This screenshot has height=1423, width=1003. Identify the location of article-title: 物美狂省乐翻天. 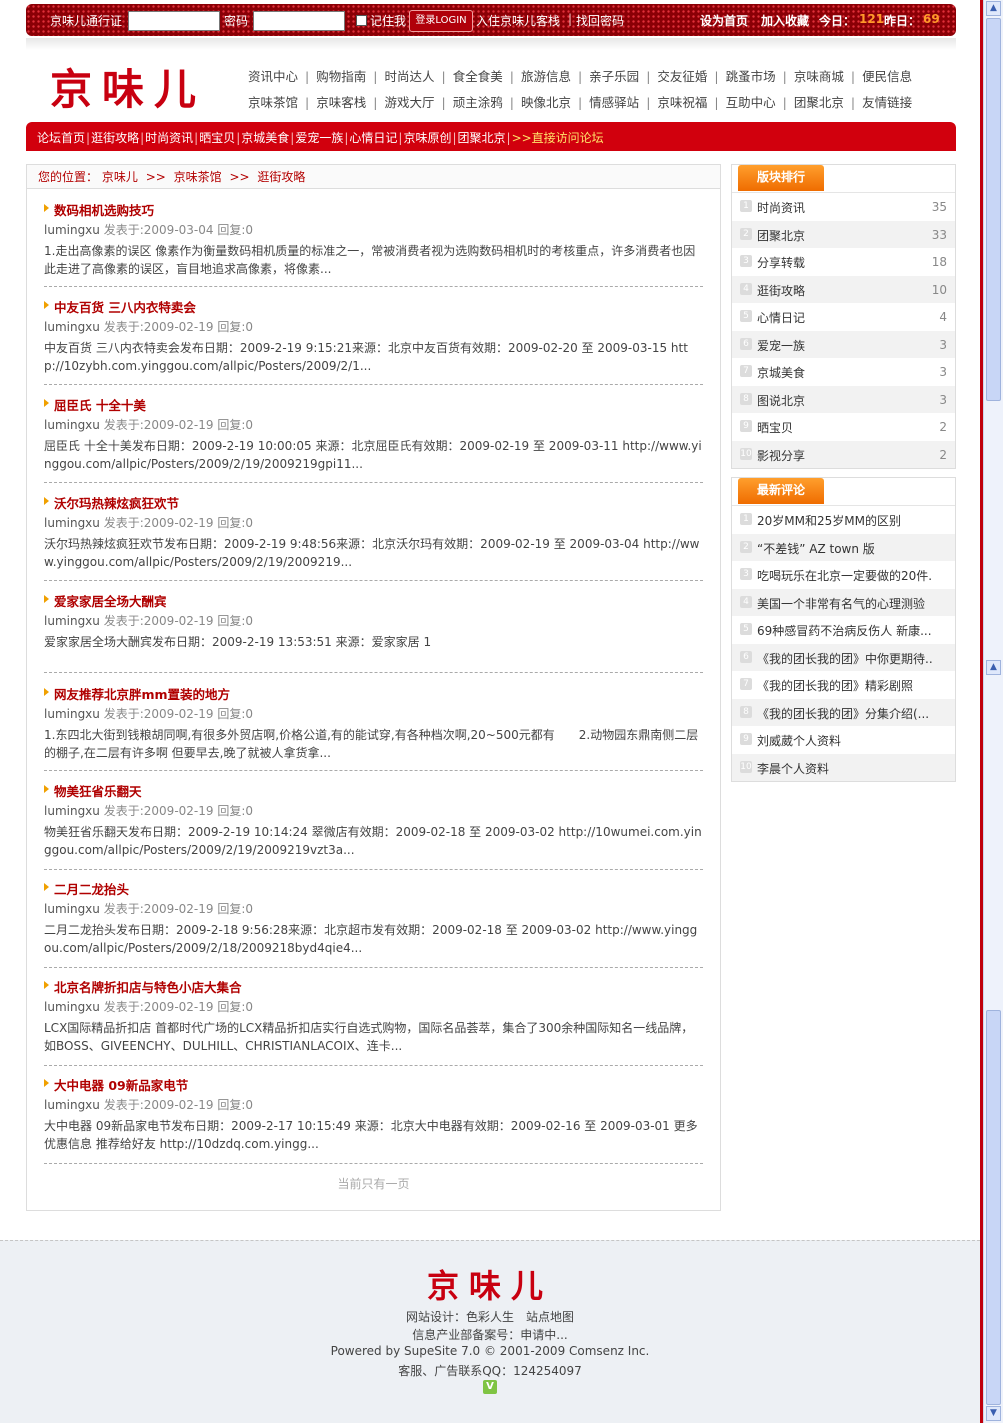
(373, 790).